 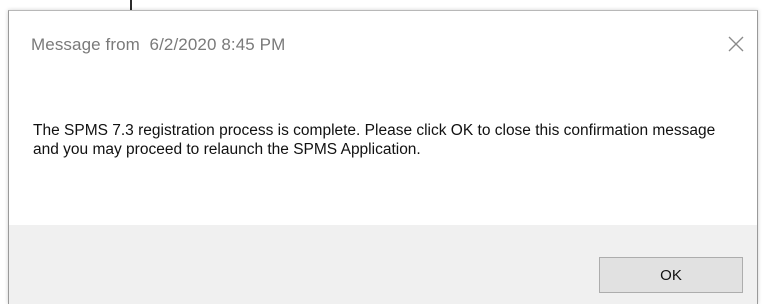 I want to click on close-button, so click(x=736, y=44).